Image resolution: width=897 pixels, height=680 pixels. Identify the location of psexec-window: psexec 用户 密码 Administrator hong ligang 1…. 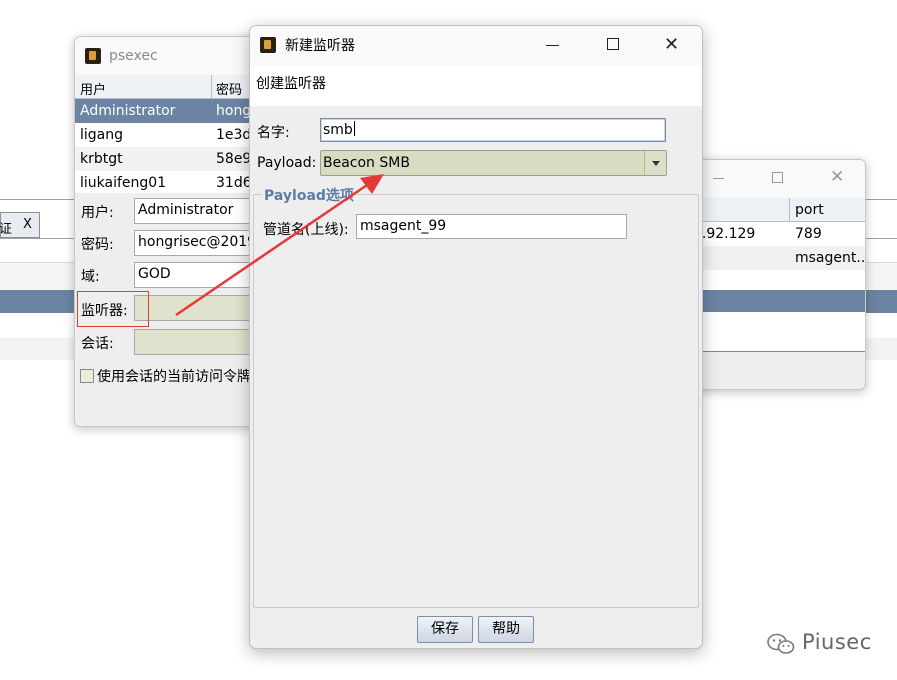
(174, 231).